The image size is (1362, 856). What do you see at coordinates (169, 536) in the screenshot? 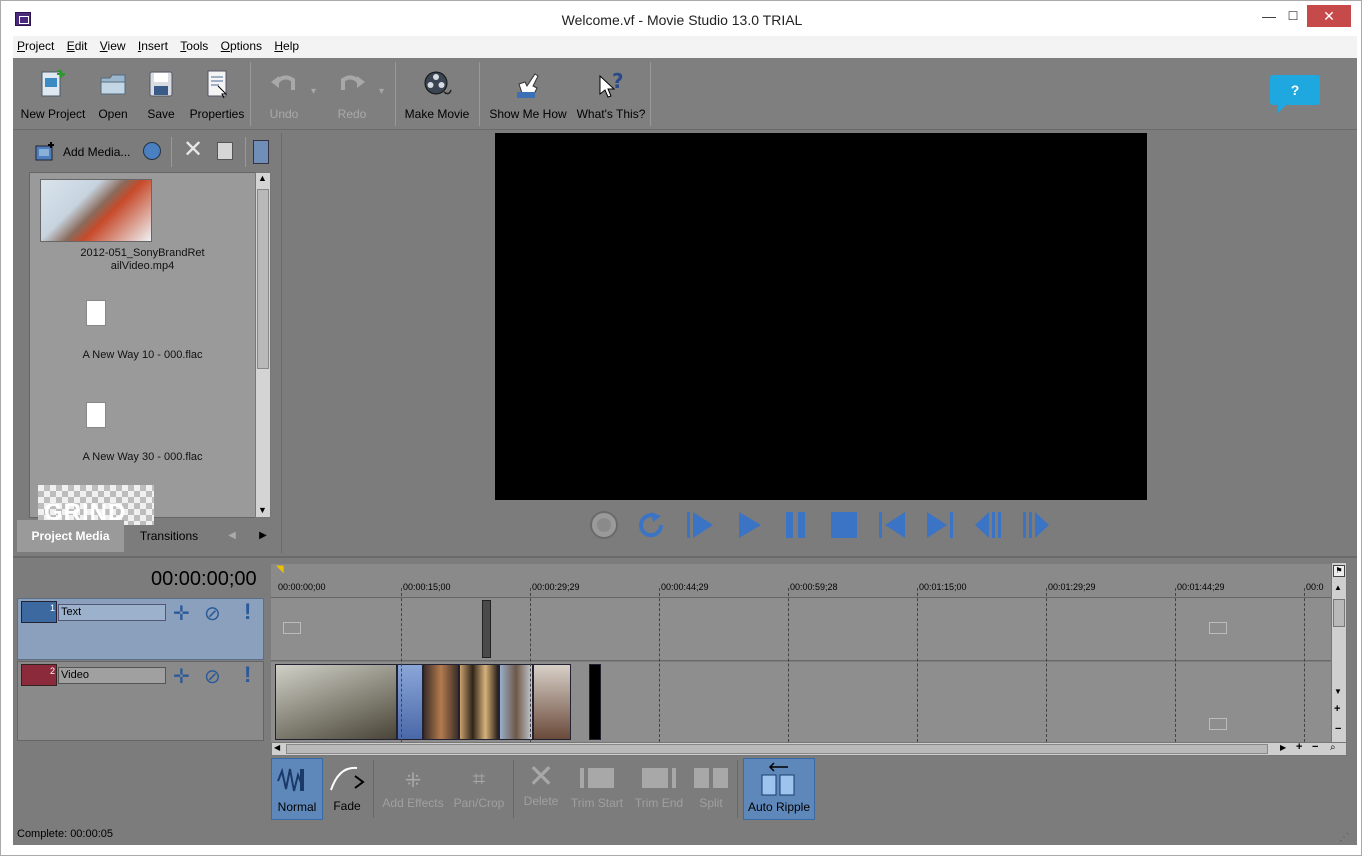
I see `tab-transitions: Transitions` at bounding box center [169, 536].